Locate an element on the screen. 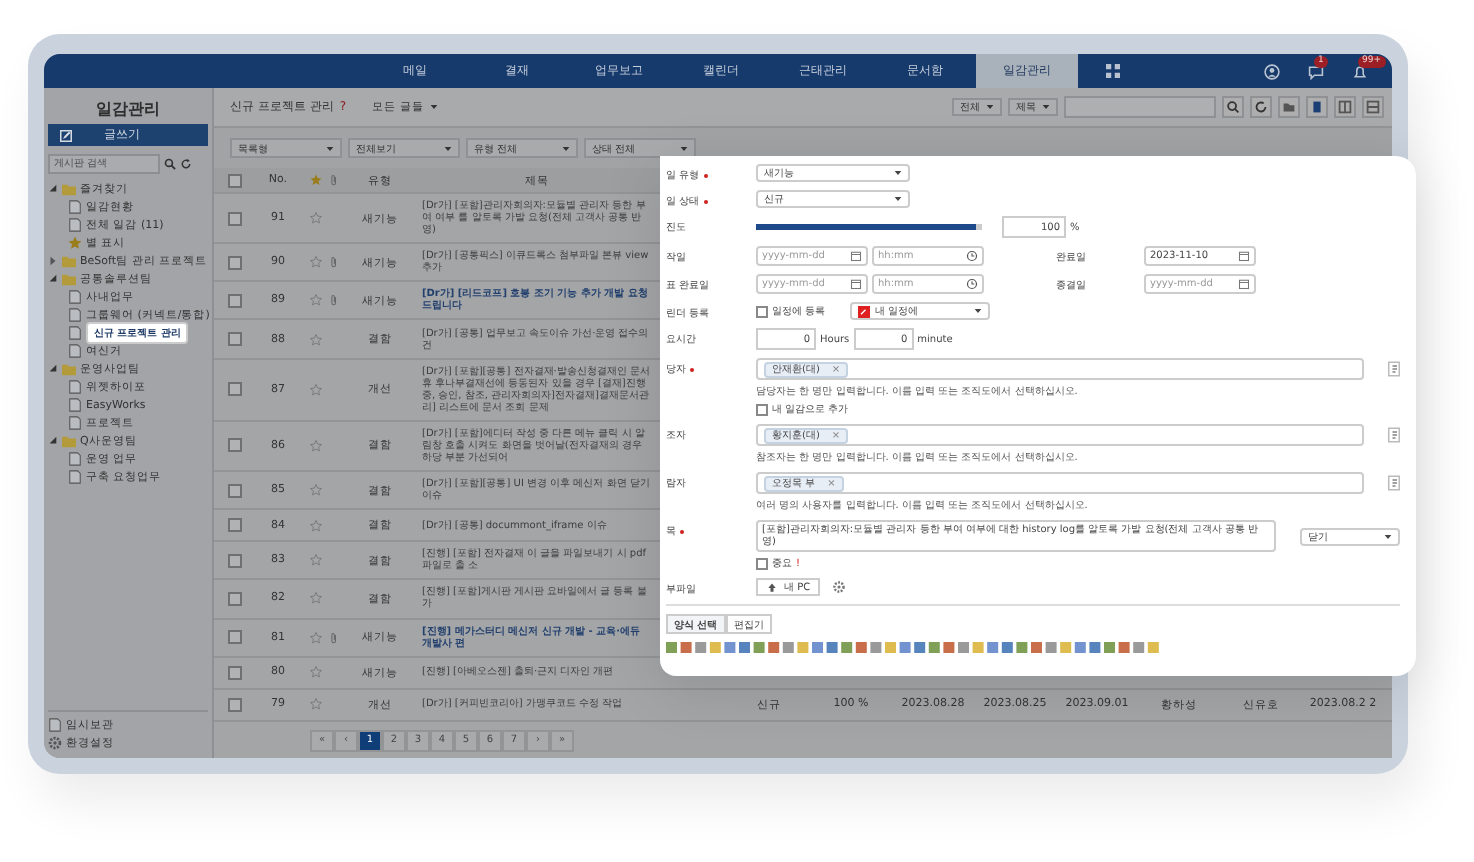  split-view-icon is located at coordinates (1345, 107).